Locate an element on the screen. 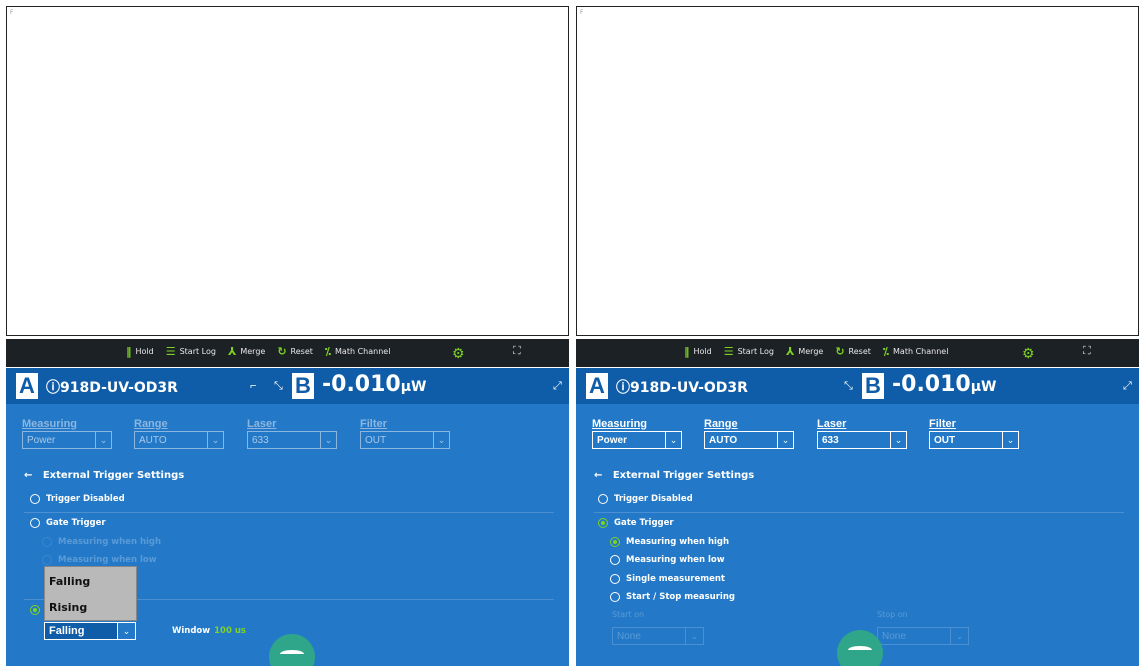 This screenshot has width=1141, height=666. dropdown-option-falling: Falling is located at coordinates (90, 580).